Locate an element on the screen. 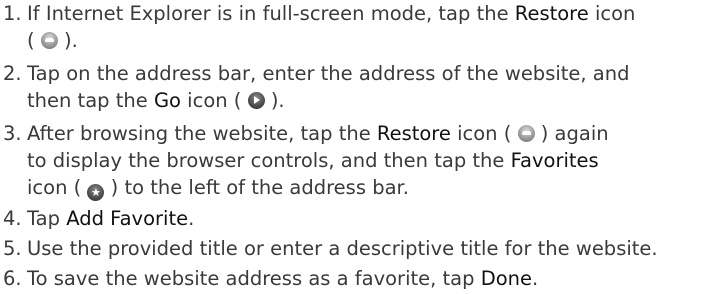  step-number: 2. is located at coordinates (12, 73).